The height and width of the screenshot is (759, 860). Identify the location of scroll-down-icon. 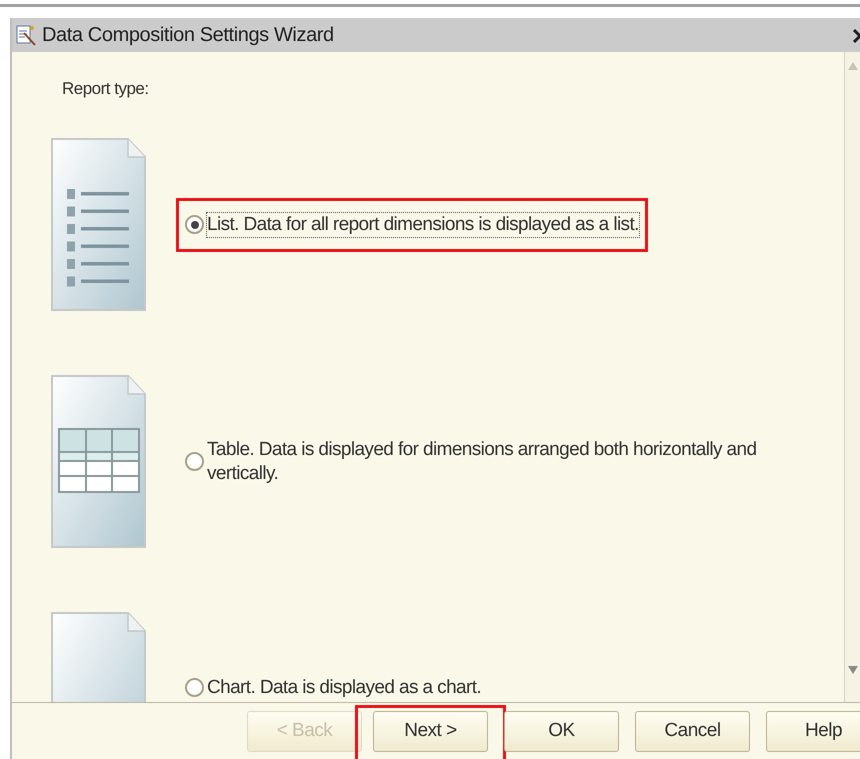
(853, 670).